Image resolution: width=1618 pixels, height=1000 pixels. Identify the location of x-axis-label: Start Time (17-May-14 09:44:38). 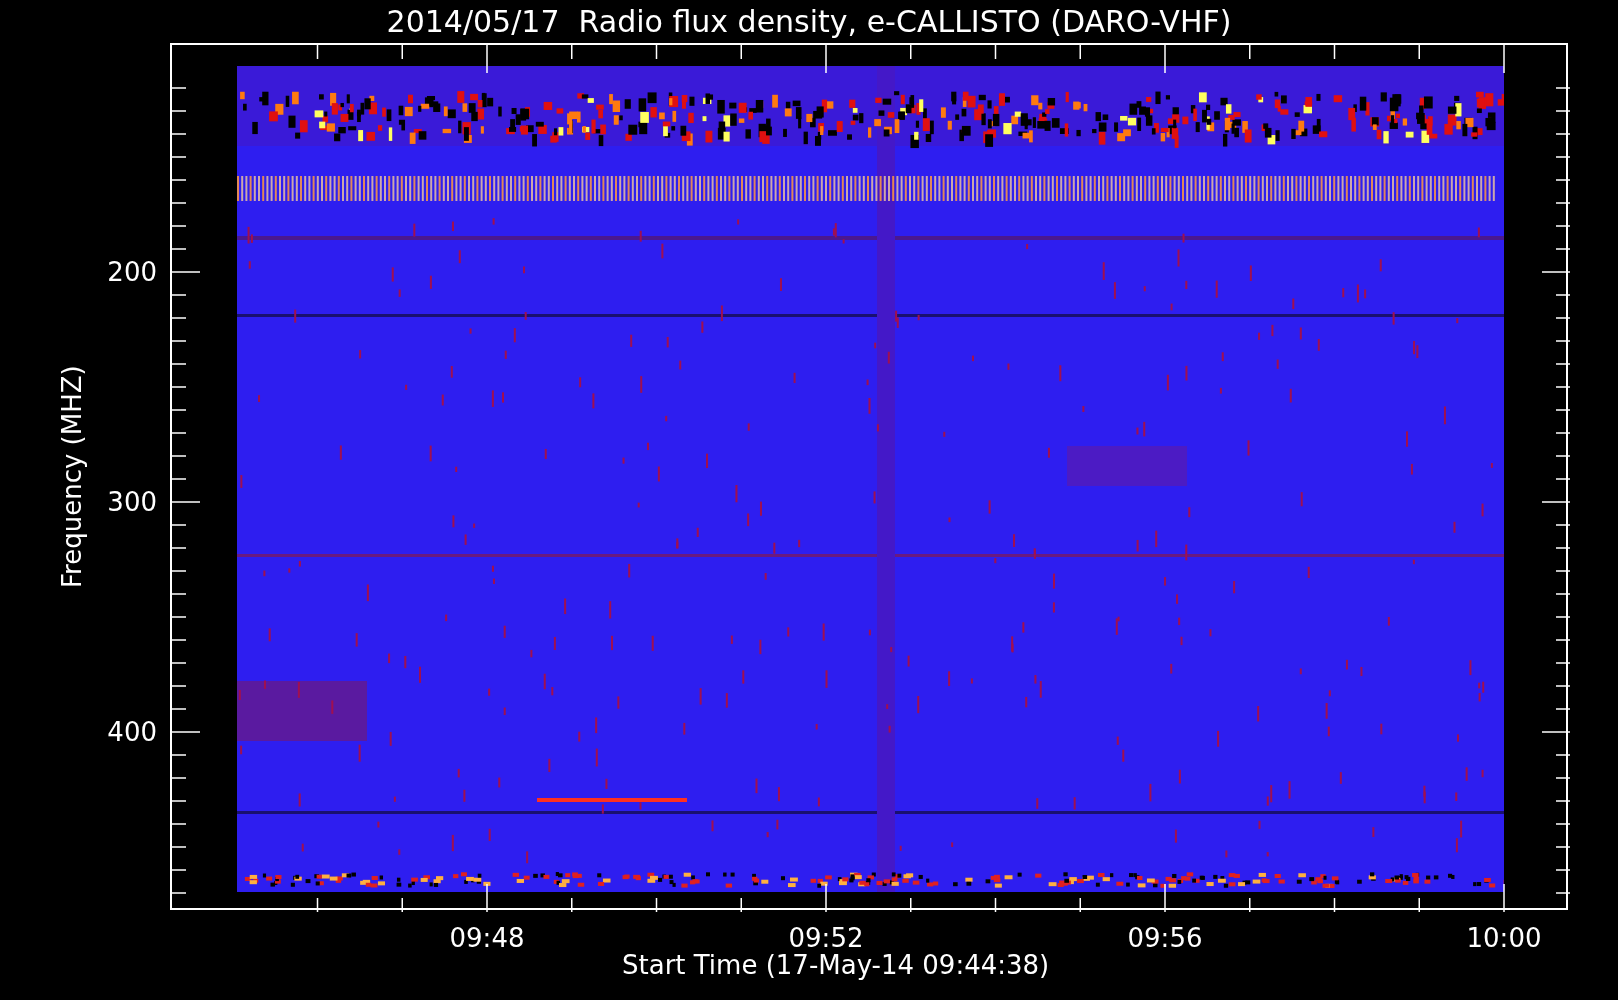
(836, 965).